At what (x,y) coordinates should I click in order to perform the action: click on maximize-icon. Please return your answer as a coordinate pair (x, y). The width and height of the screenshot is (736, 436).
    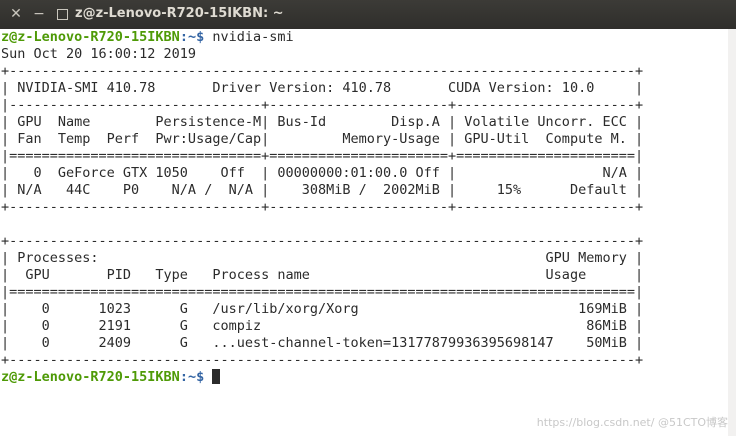
    Looking at the image, I should click on (62, 14).